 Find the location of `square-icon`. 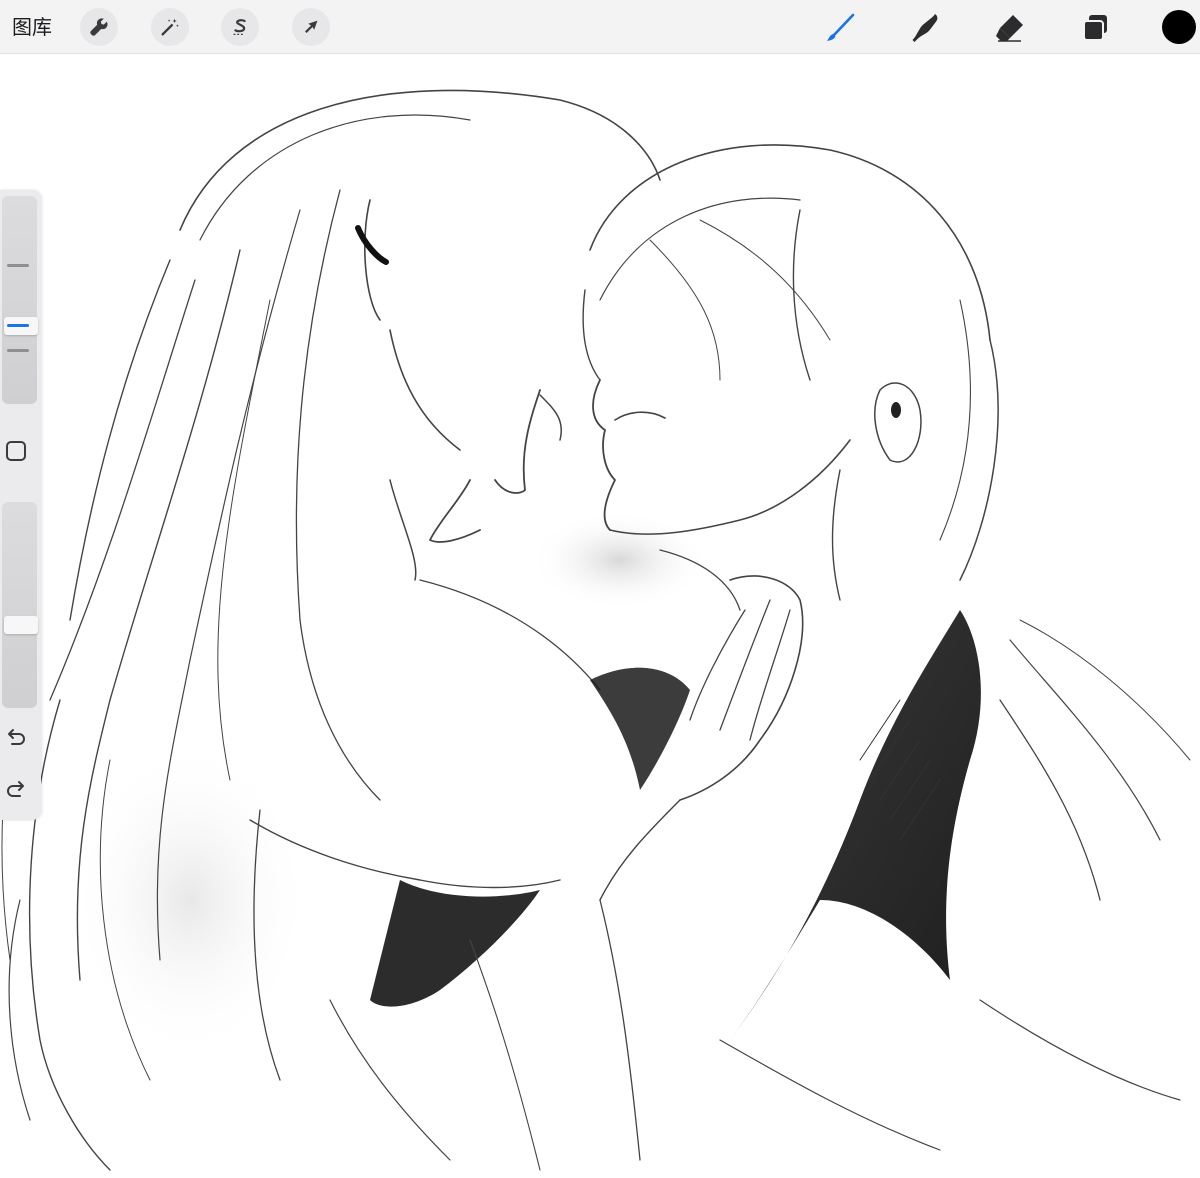

square-icon is located at coordinates (16, 451).